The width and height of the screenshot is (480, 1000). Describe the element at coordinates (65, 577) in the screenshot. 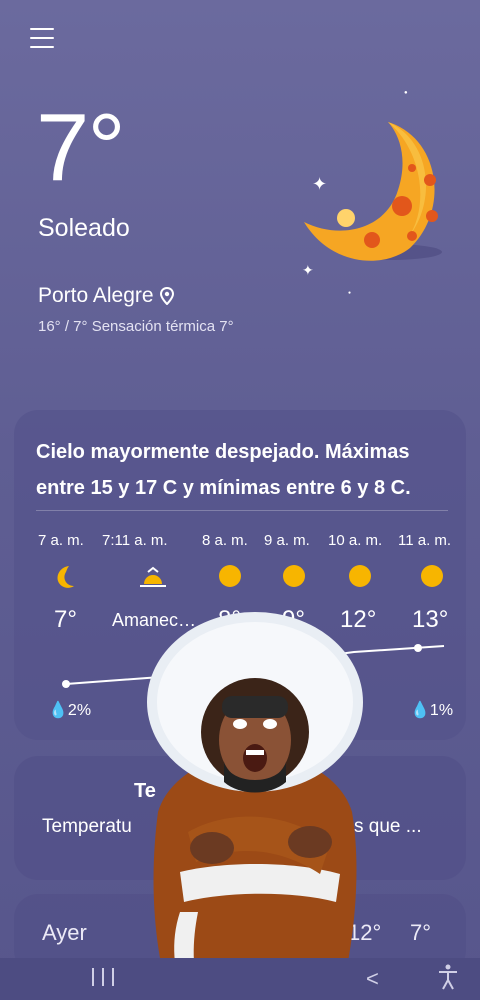

I see `moon-icon` at that location.